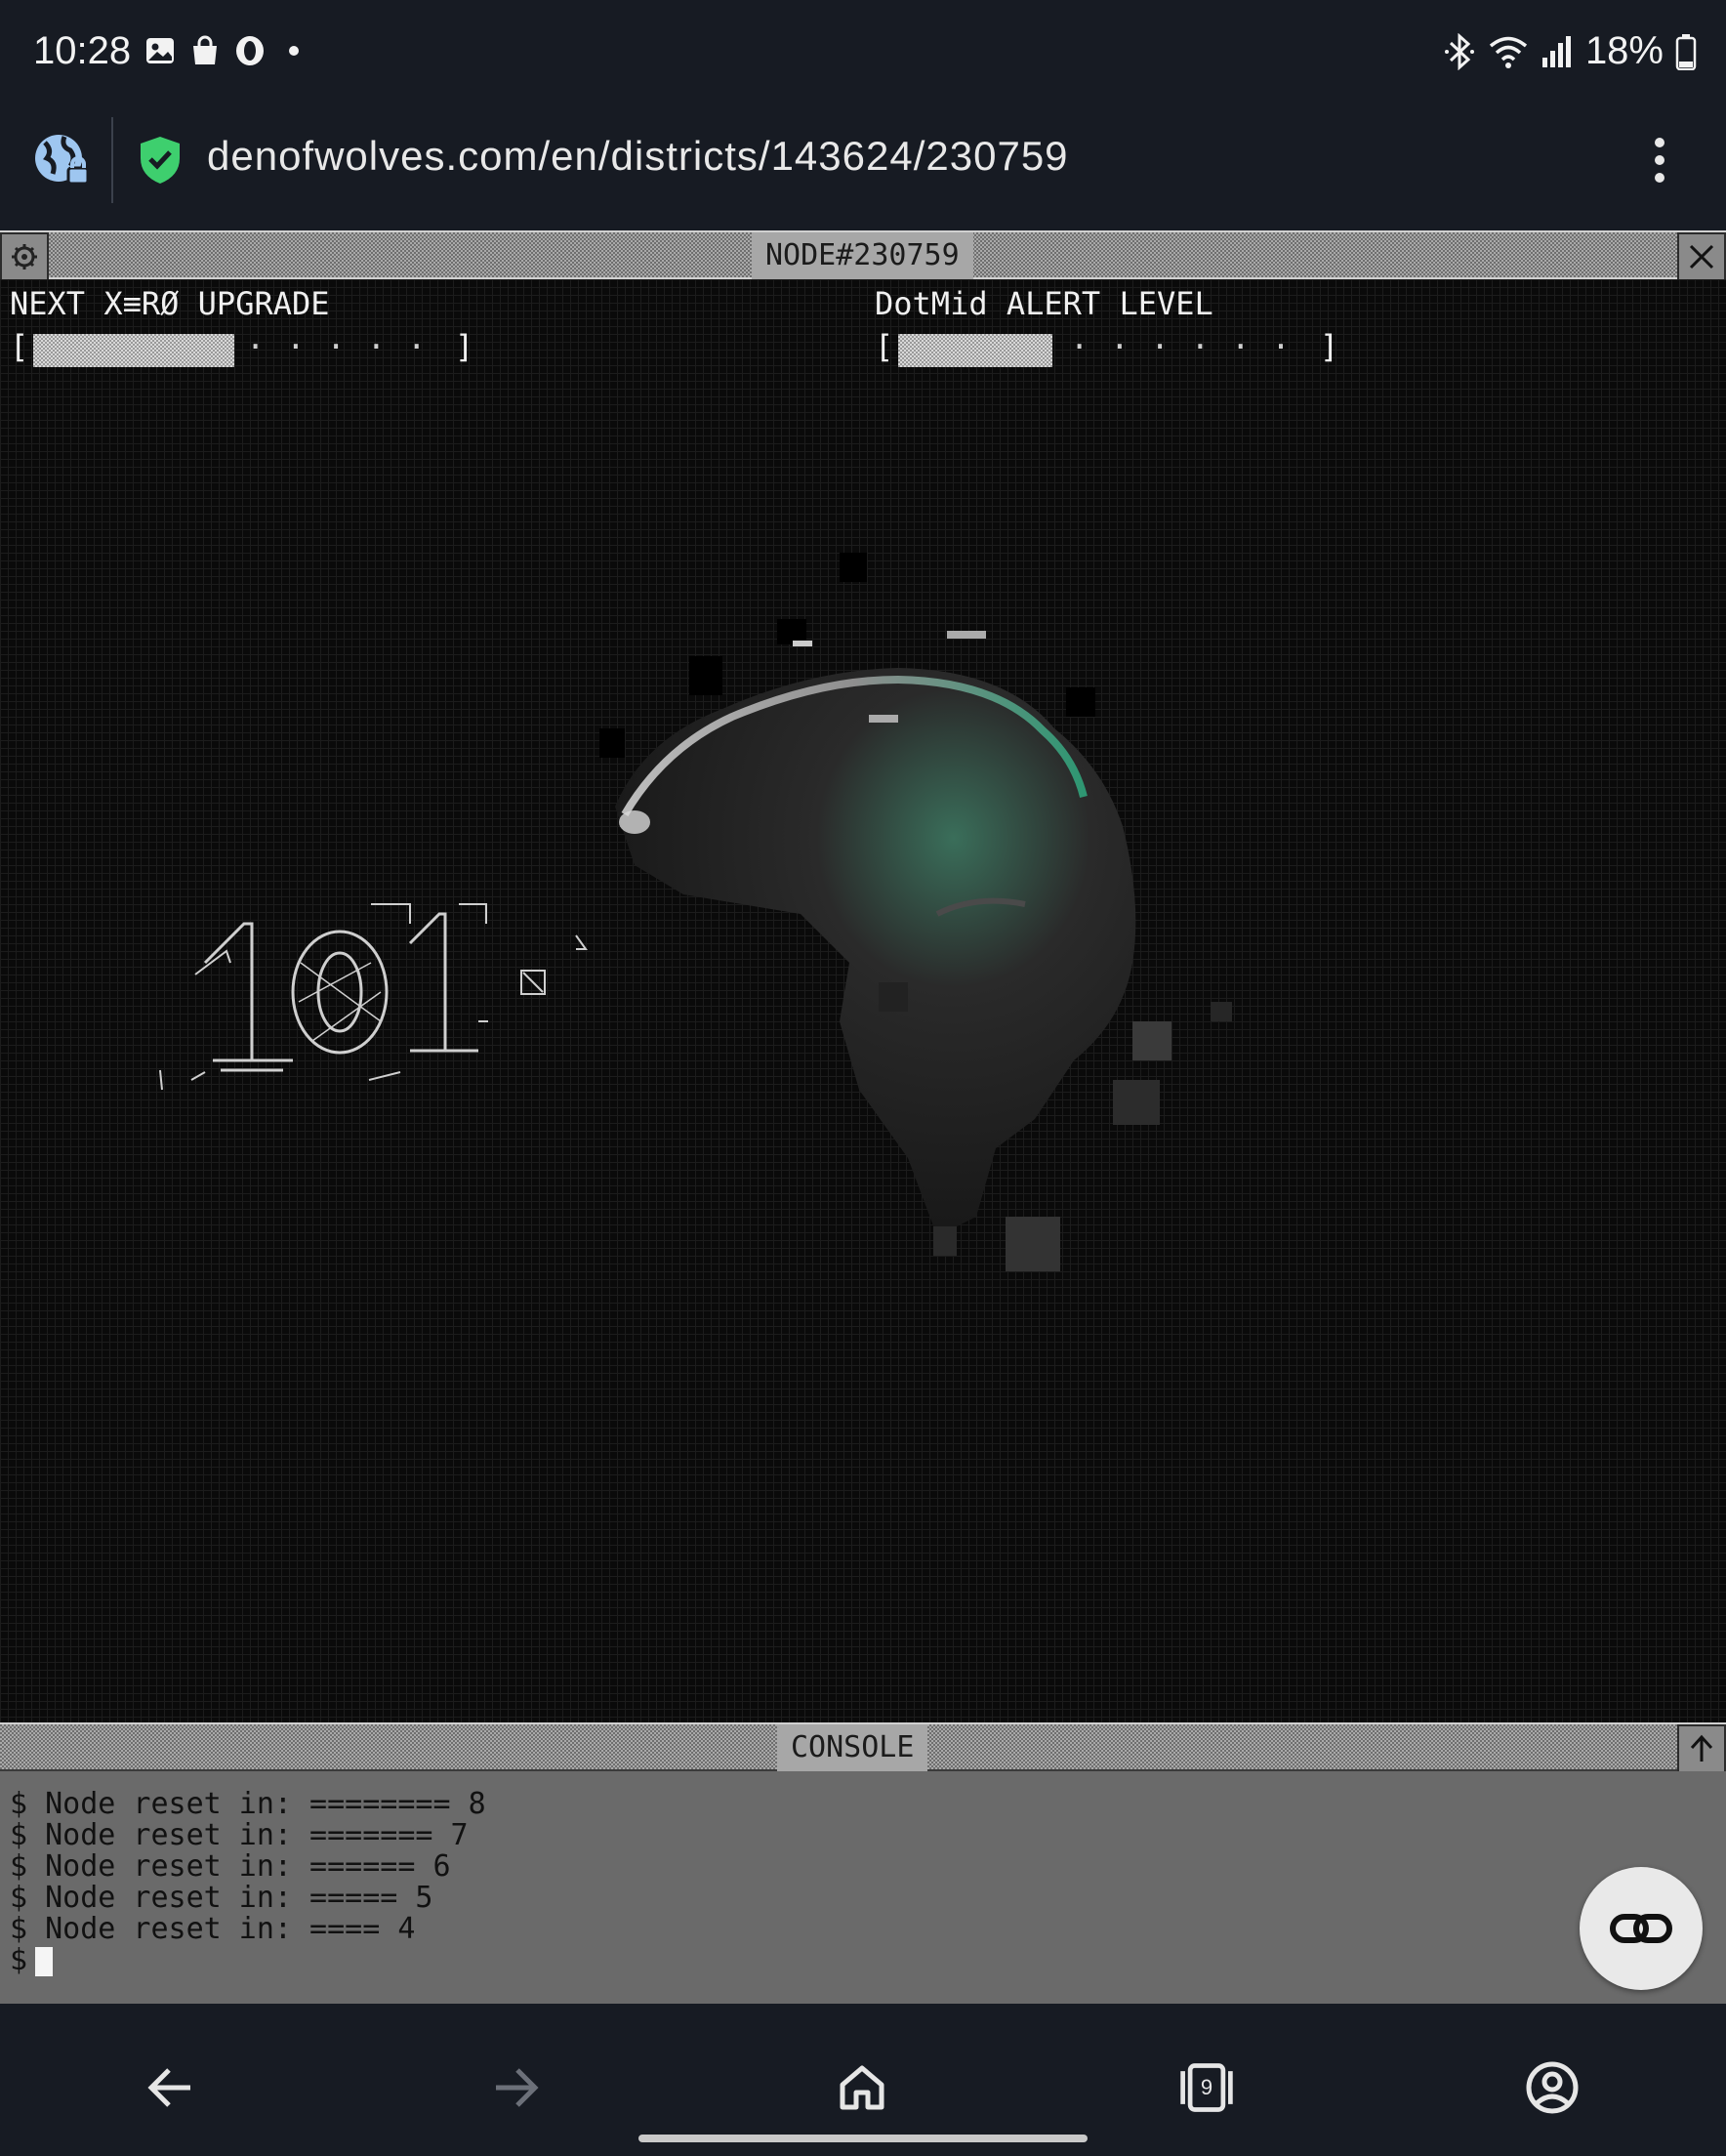 The height and width of the screenshot is (2156, 1726). I want to click on wireframe-101-sculpture, so click(373, 997).